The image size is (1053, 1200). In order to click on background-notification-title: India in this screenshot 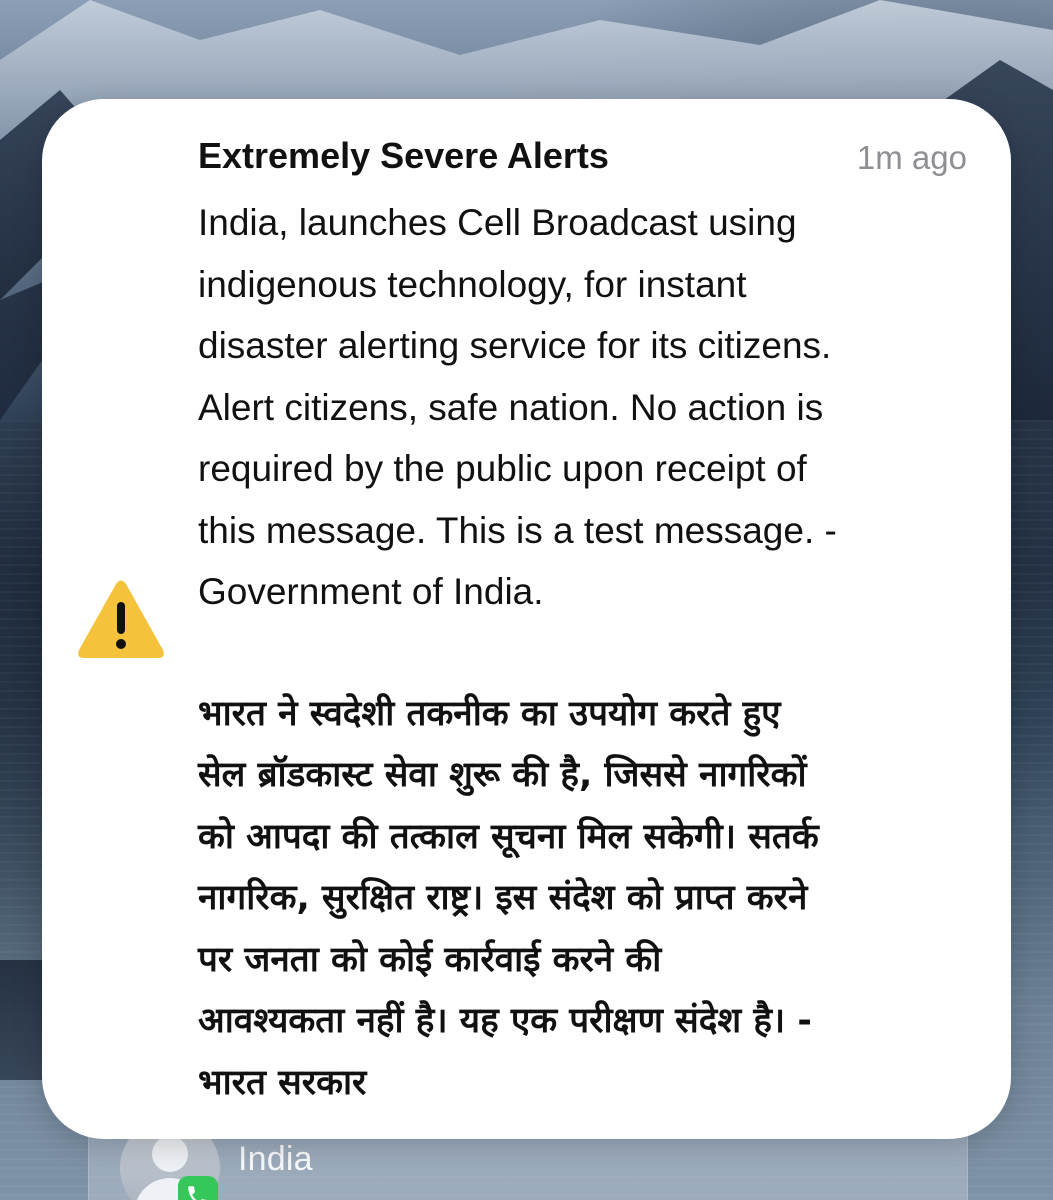, I will do `click(275, 1159)`.